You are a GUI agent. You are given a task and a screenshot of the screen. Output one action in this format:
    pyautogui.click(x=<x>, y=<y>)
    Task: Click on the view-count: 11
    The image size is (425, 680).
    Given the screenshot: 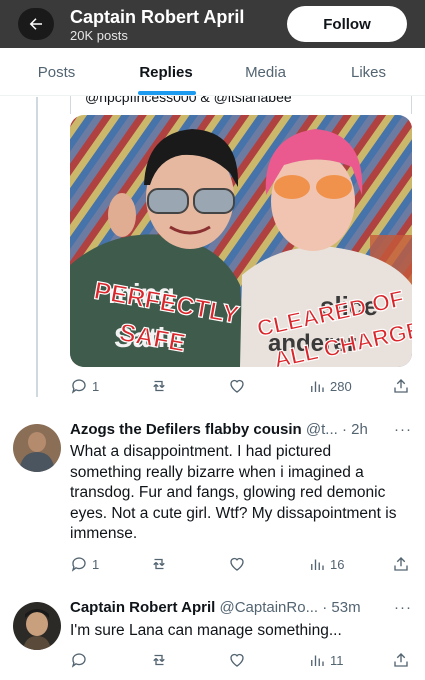 What is the action you would take?
    pyautogui.click(x=337, y=660)
    